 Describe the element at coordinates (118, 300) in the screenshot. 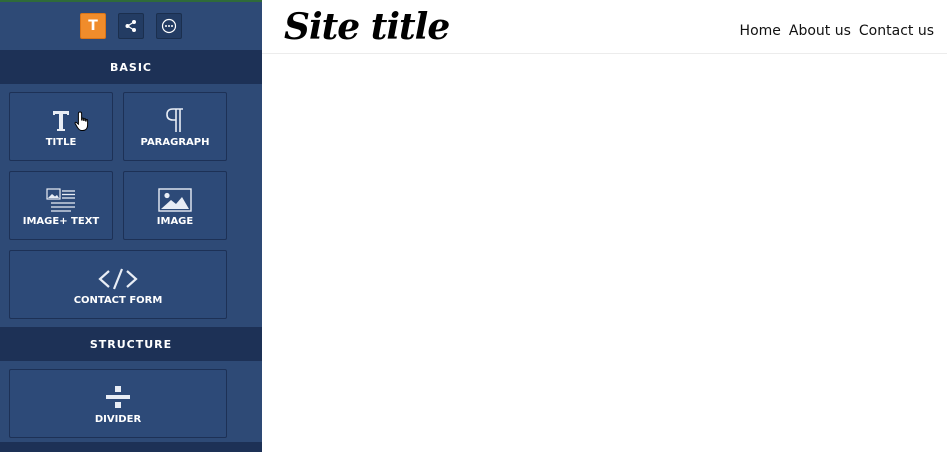

I see `block-label: CONTACT FORM` at that location.